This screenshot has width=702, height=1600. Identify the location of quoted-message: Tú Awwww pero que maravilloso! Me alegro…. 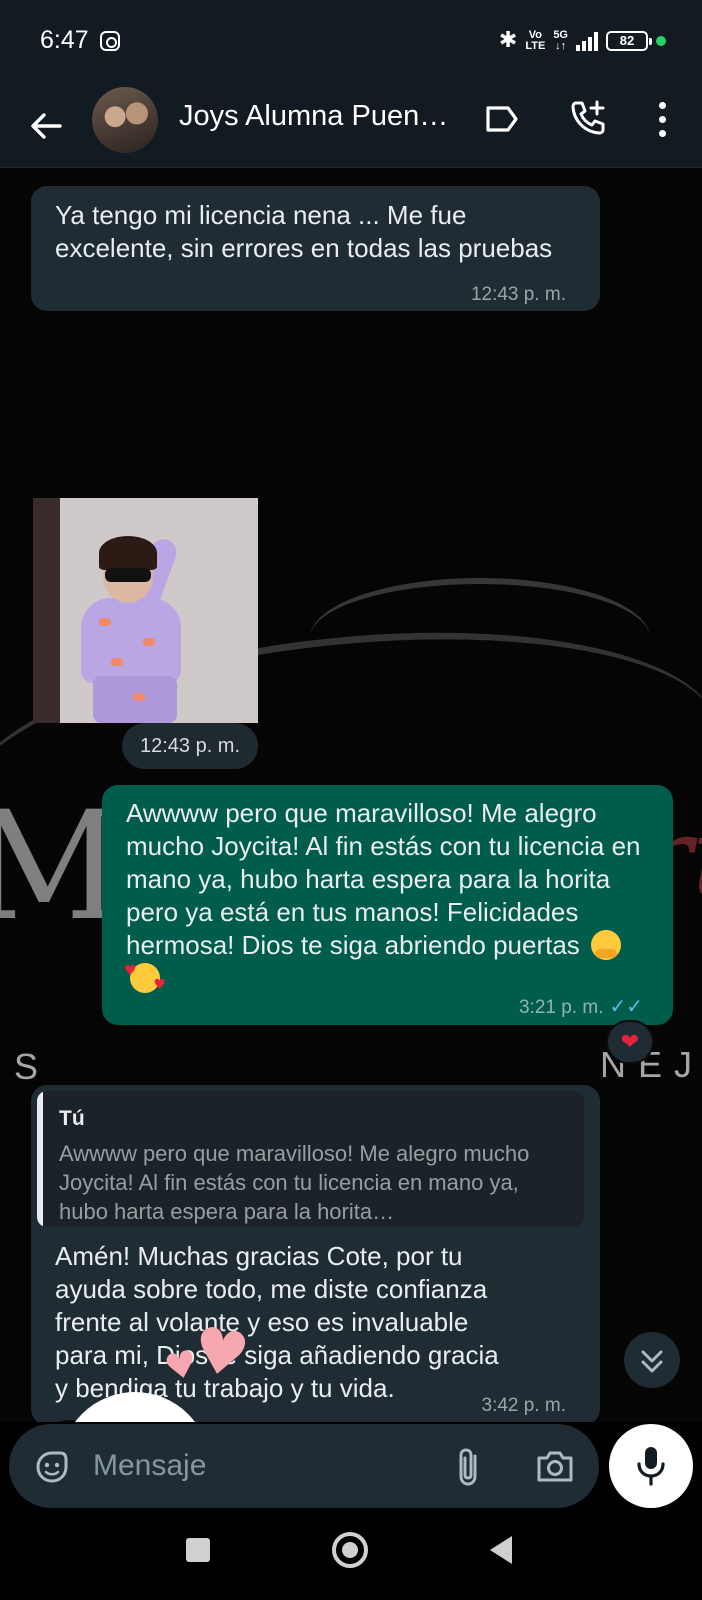
(310, 1159).